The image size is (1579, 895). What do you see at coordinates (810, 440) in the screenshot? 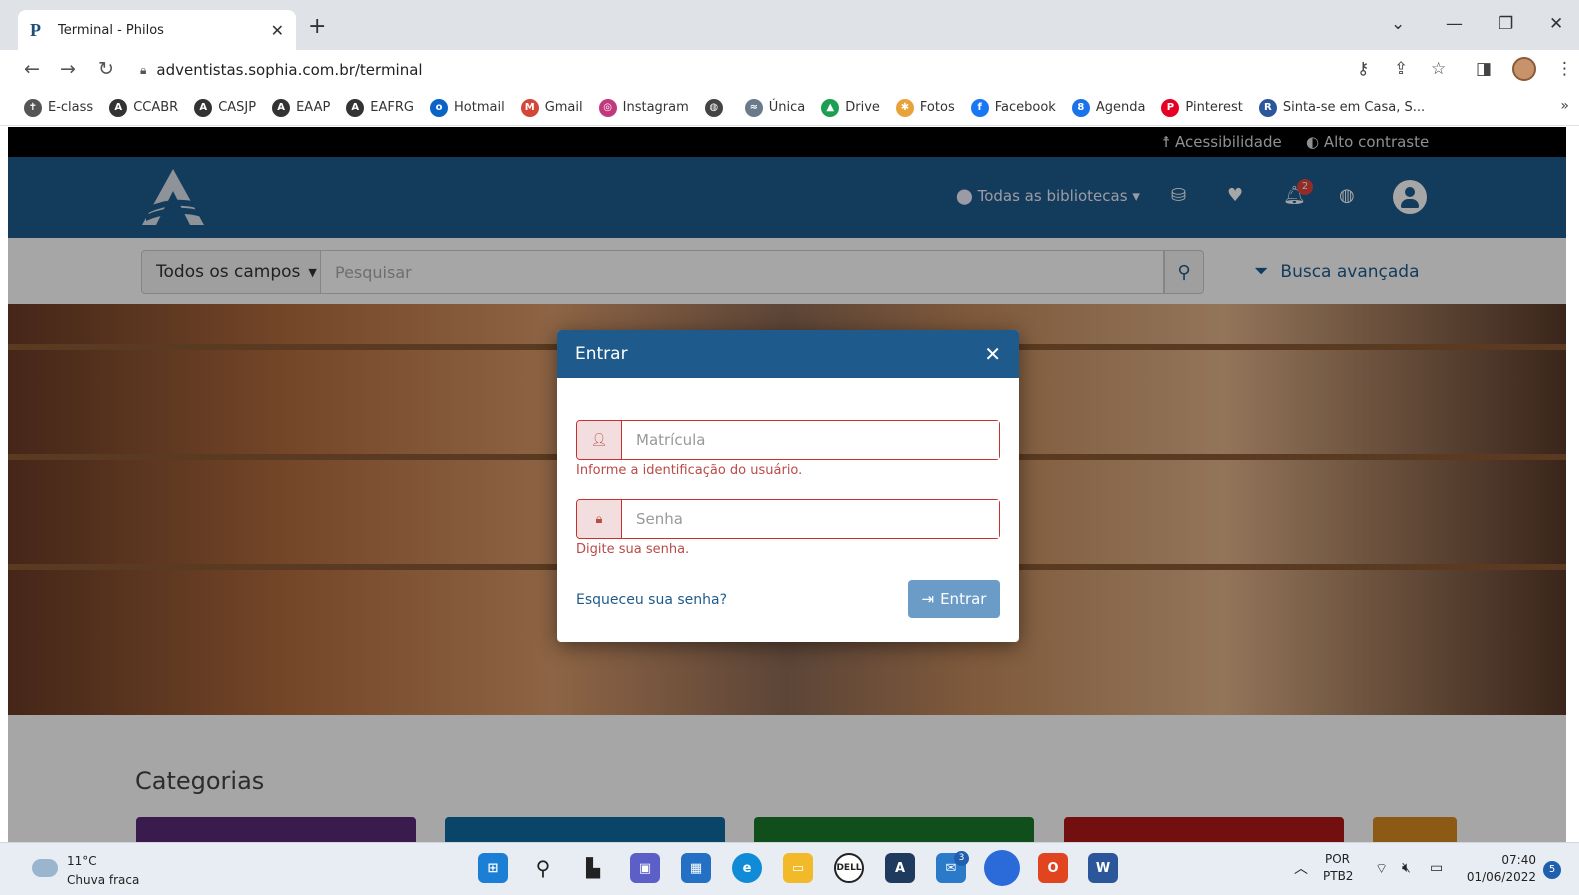
I see `matricula-input` at bounding box center [810, 440].